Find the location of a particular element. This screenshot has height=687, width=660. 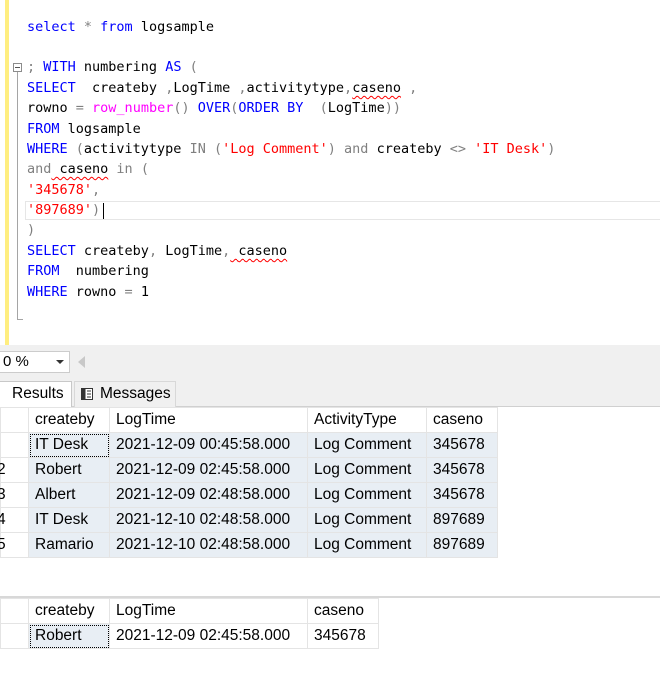

keyword: WITH is located at coordinates (55, 67).